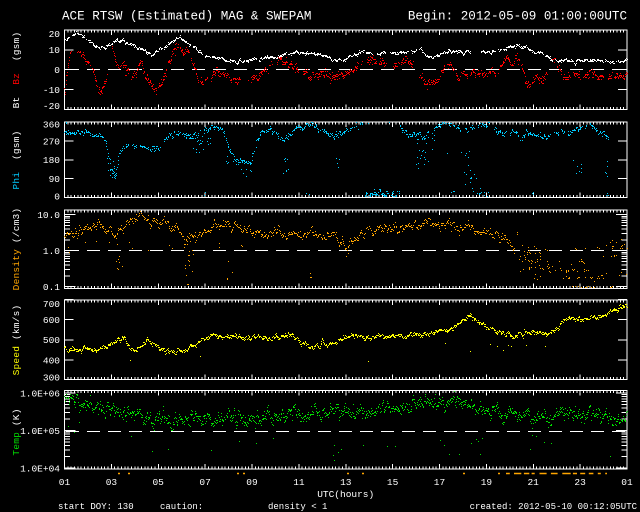 This screenshot has height=512, width=640. I want to click on svg-text: 300, so click(51, 378).